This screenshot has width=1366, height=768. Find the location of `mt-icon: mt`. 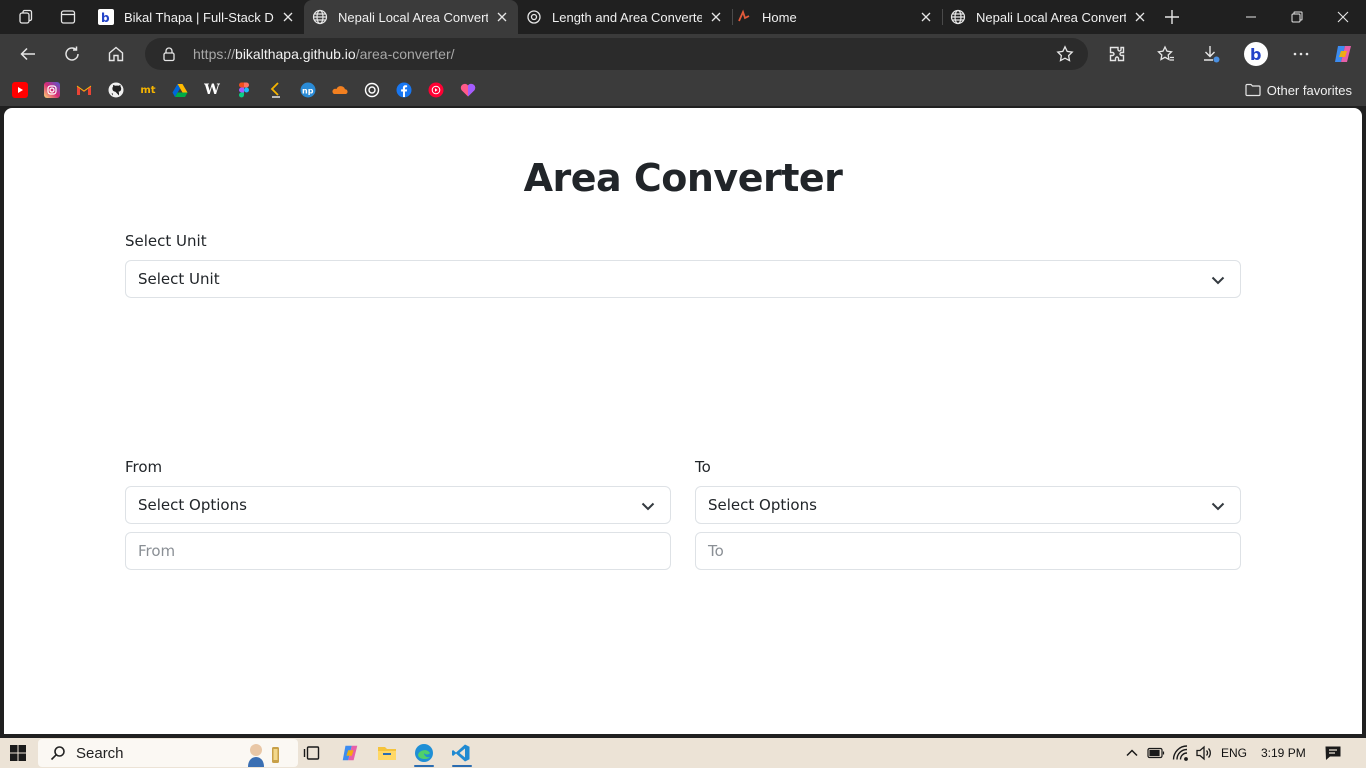

mt-icon: mt is located at coordinates (148, 90).